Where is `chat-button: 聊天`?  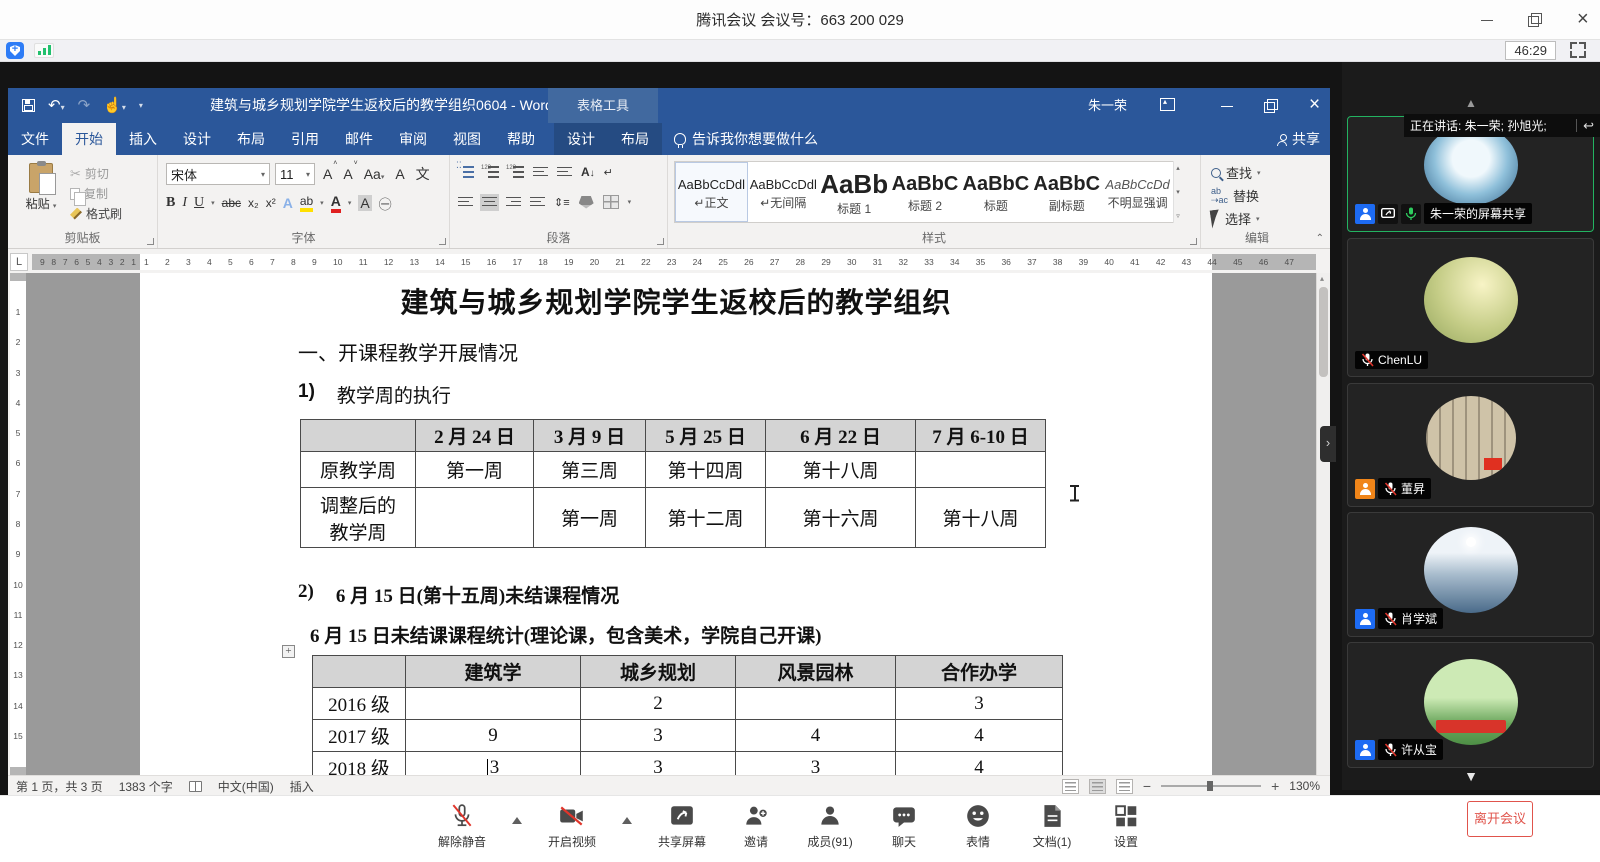
chat-button: 聊天 is located at coordinates (904, 826).